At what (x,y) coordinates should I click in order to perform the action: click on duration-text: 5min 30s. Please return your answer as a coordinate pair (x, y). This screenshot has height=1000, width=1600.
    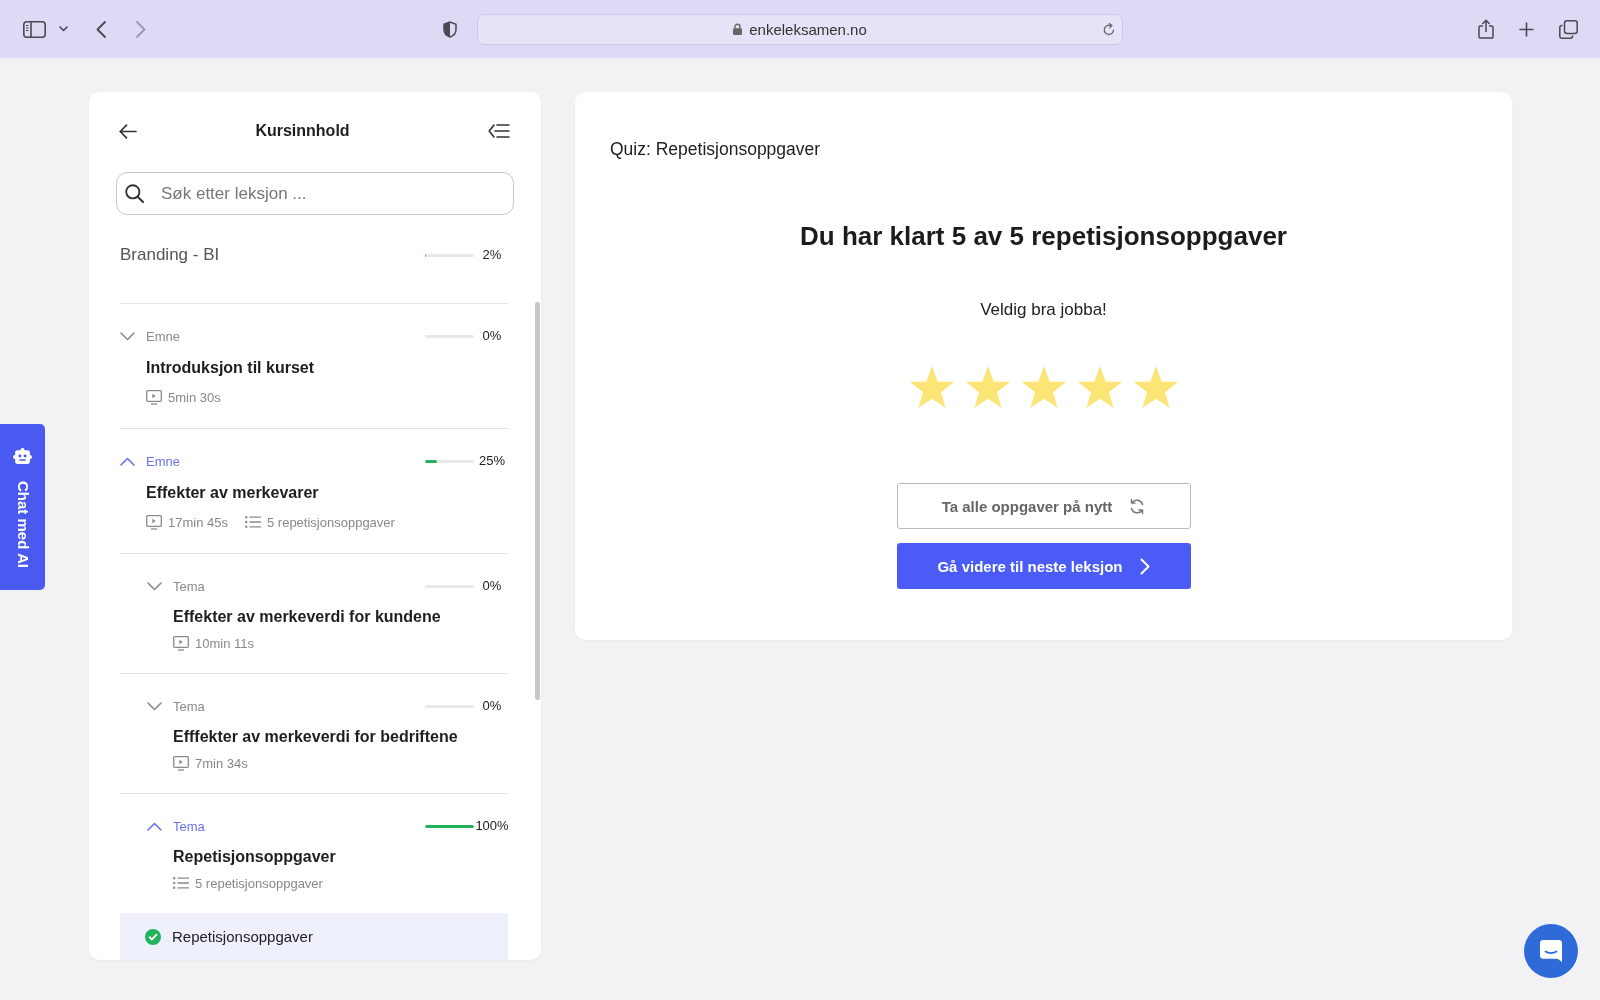
    Looking at the image, I should click on (194, 397).